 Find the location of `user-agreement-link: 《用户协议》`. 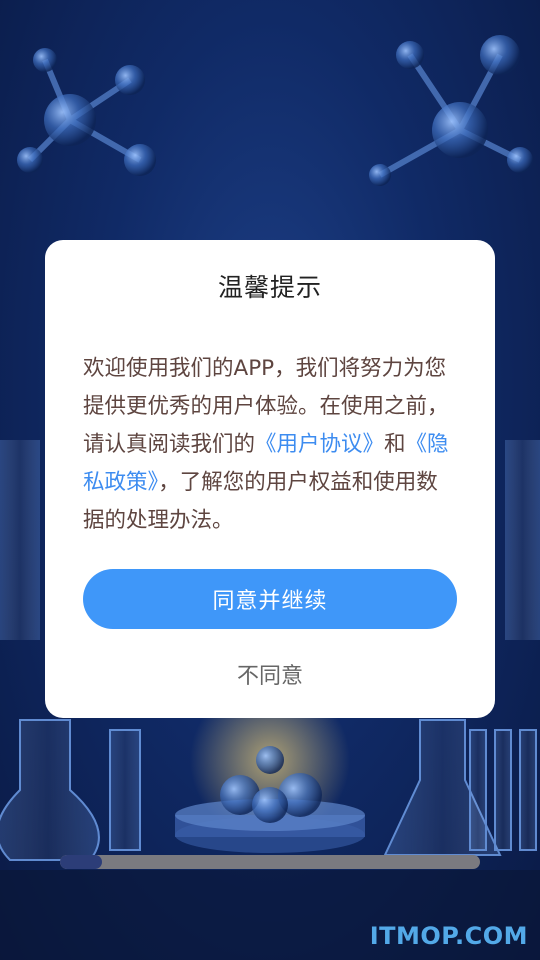

user-agreement-link: 《用户协议》 is located at coordinates (319, 444).